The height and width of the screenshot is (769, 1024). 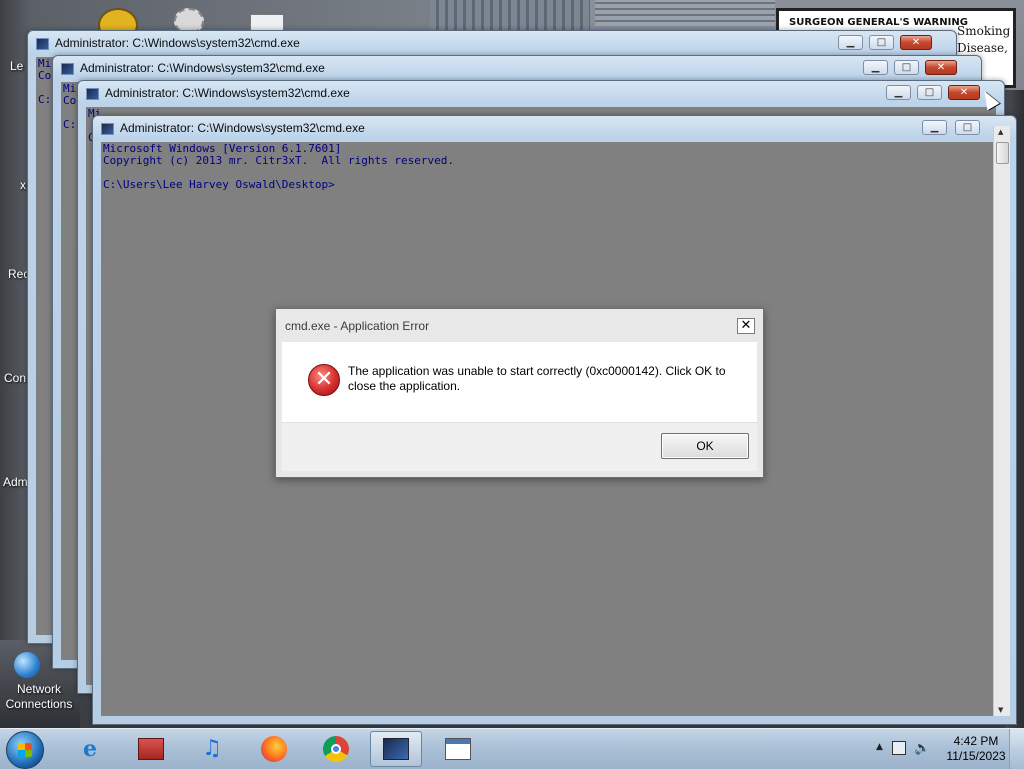 I want to click on clock-time: 4:42 PM, so click(x=976, y=741).